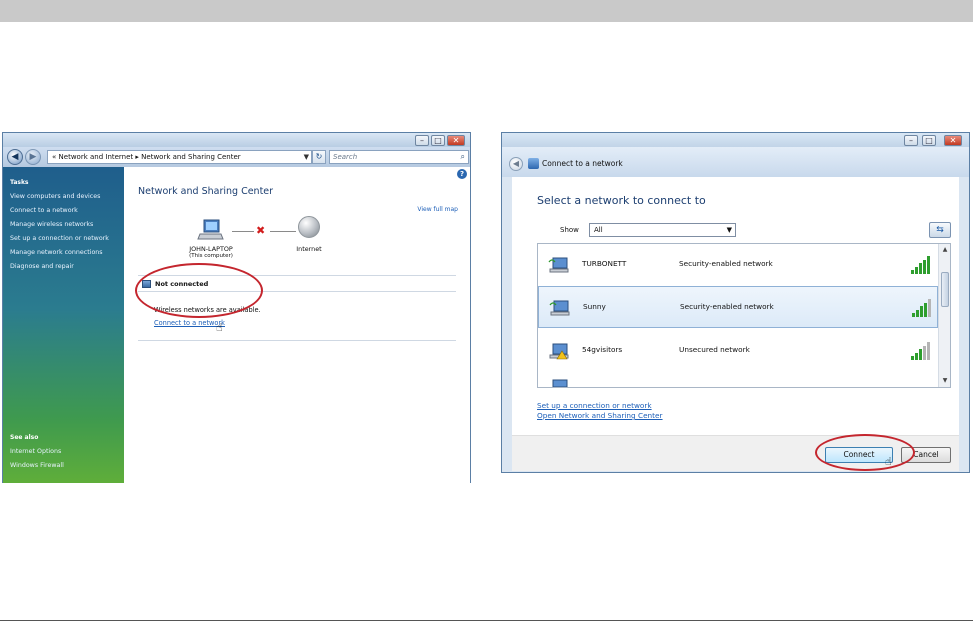 The width and height of the screenshot is (973, 624). What do you see at coordinates (283, 231) in the screenshot?
I see `link-line-right` at bounding box center [283, 231].